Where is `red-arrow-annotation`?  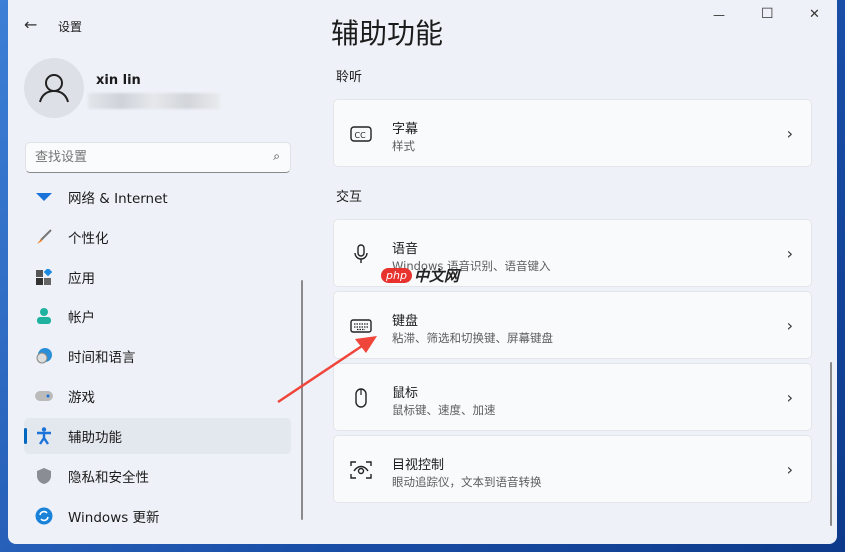 red-arrow-annotation is located at coordinates (327, 370).